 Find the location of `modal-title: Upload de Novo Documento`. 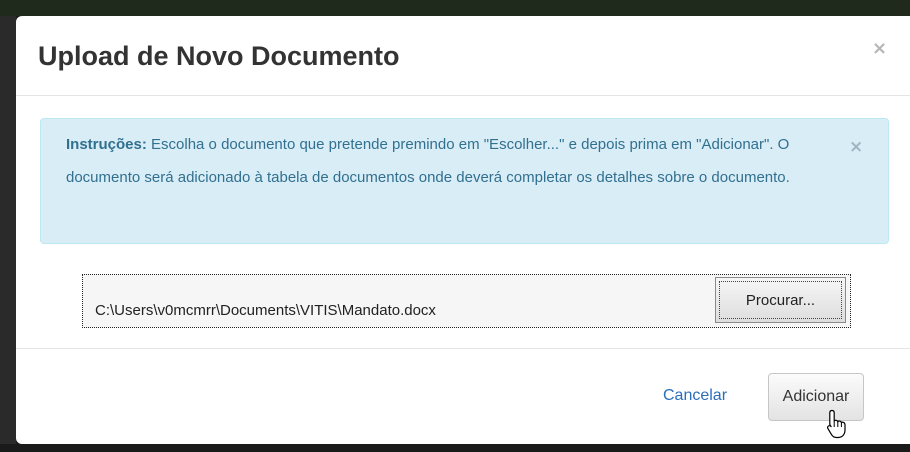

modal-title: Upload de Novo Documento is located at coordinates (219, 56).